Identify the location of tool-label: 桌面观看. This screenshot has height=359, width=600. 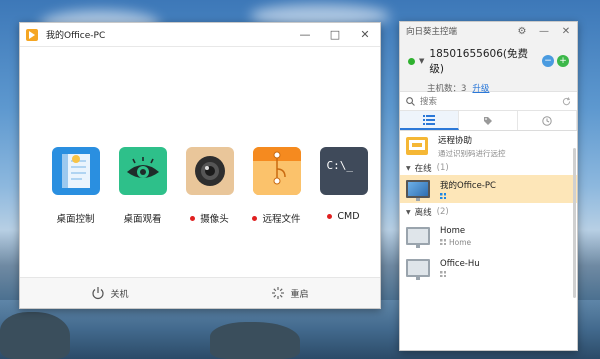
(142, 219).